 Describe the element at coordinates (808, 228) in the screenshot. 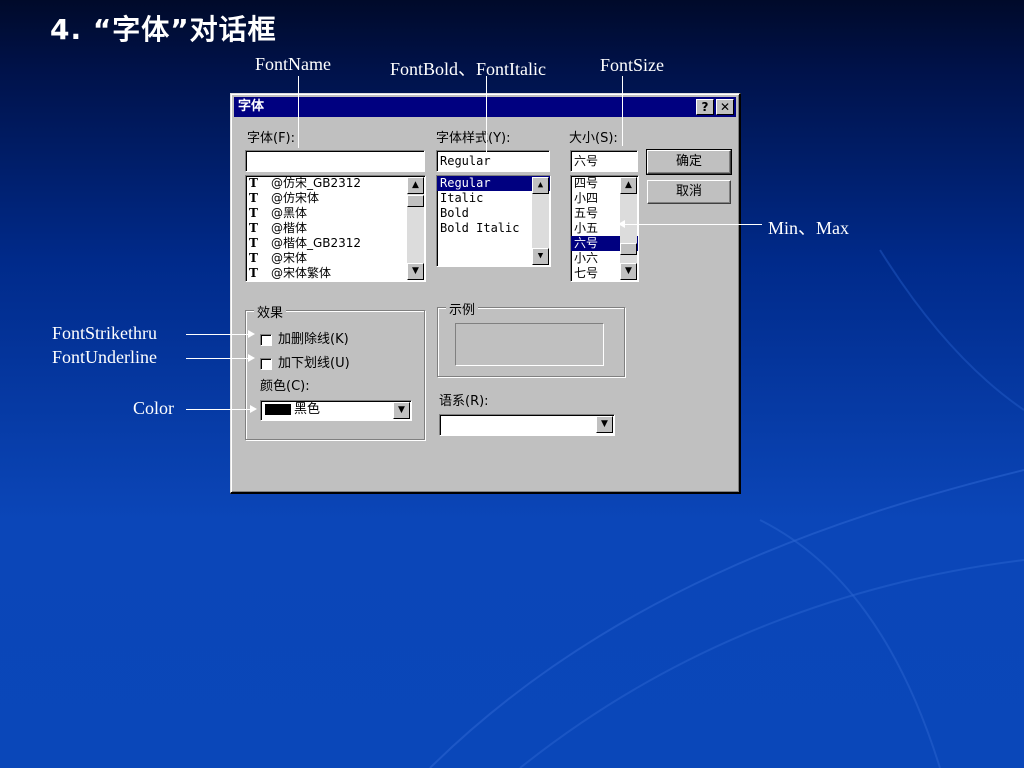

I see `annotation-min-max: Min、Max` at that location.